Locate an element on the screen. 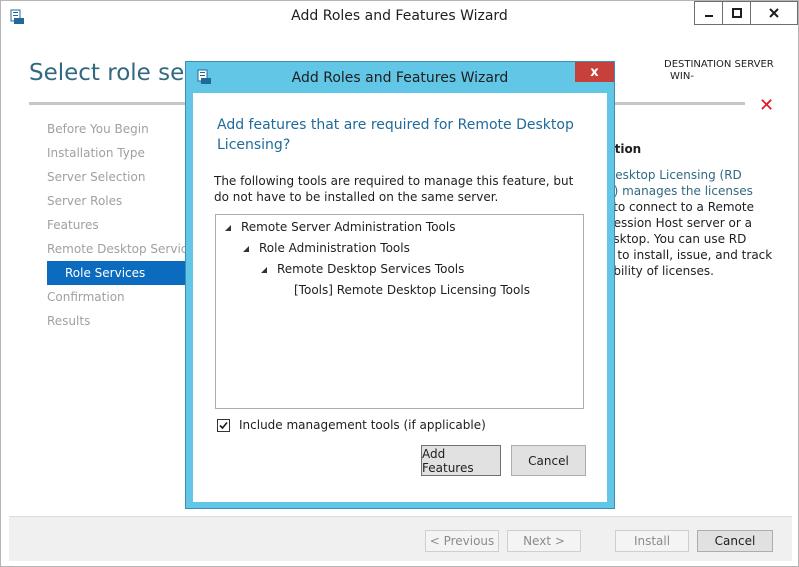  wizard-step: Results is located at coordinates (109, 321).